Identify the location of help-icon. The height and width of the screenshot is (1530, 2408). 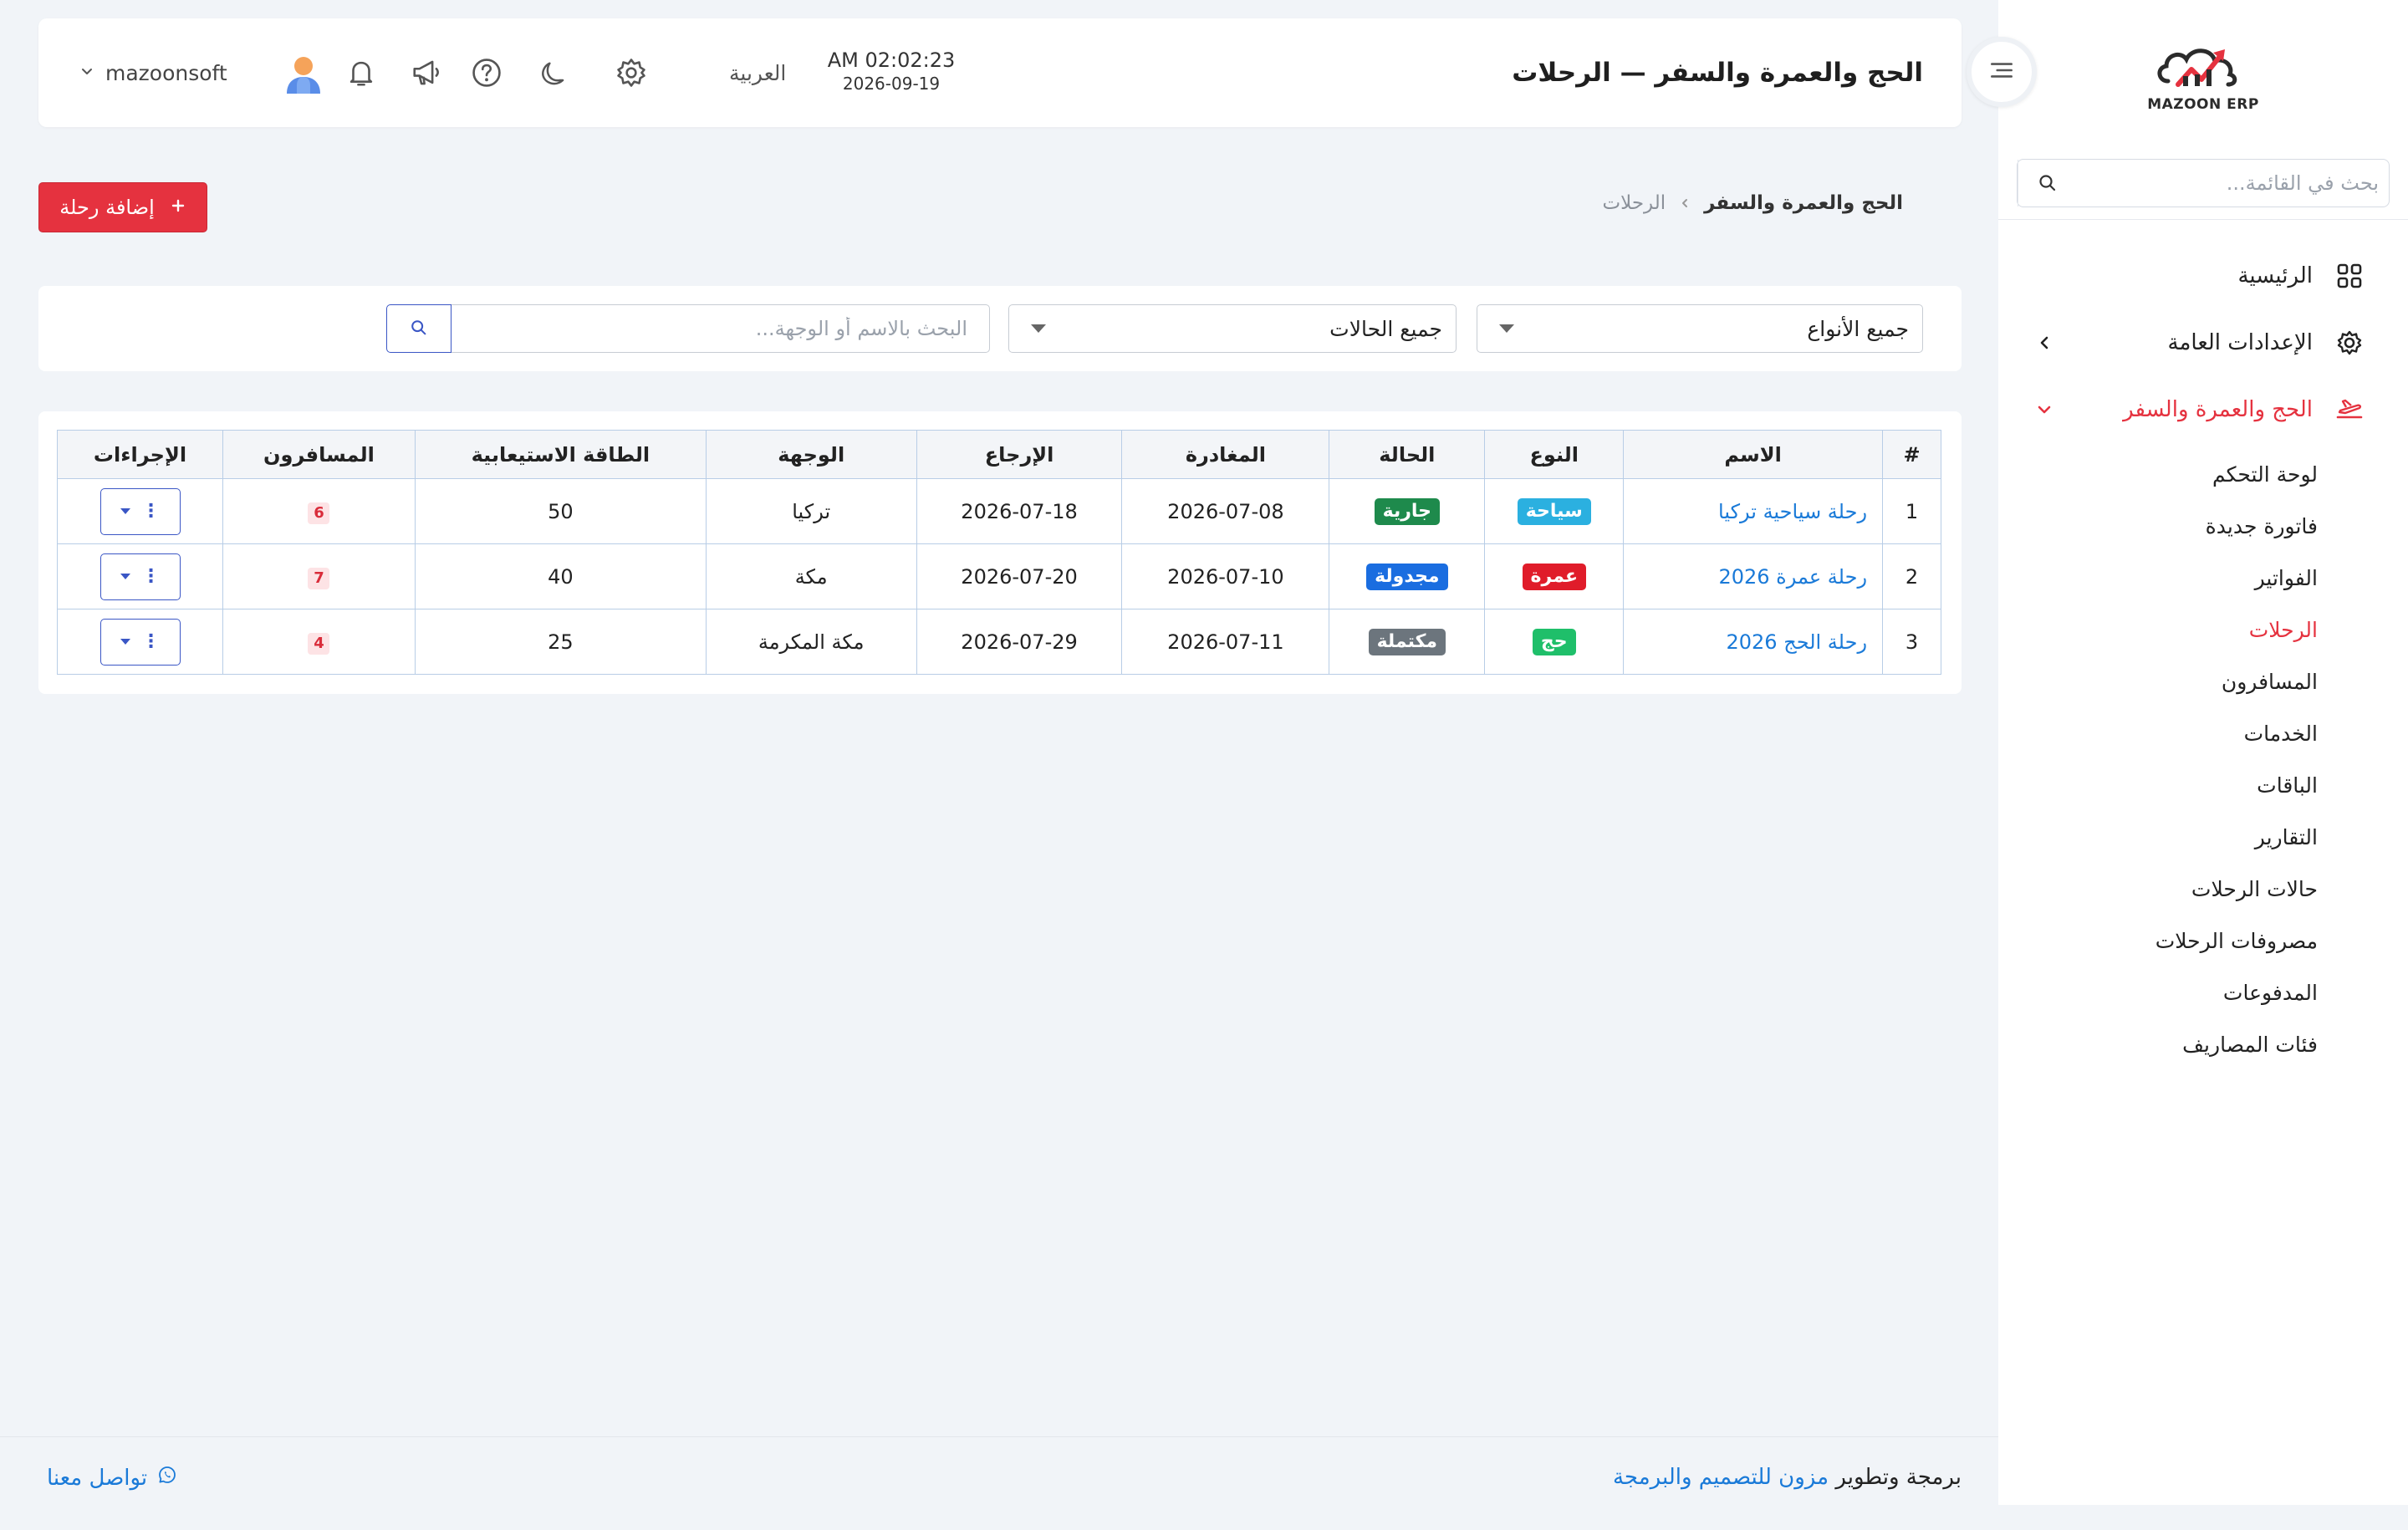
(487, 72).